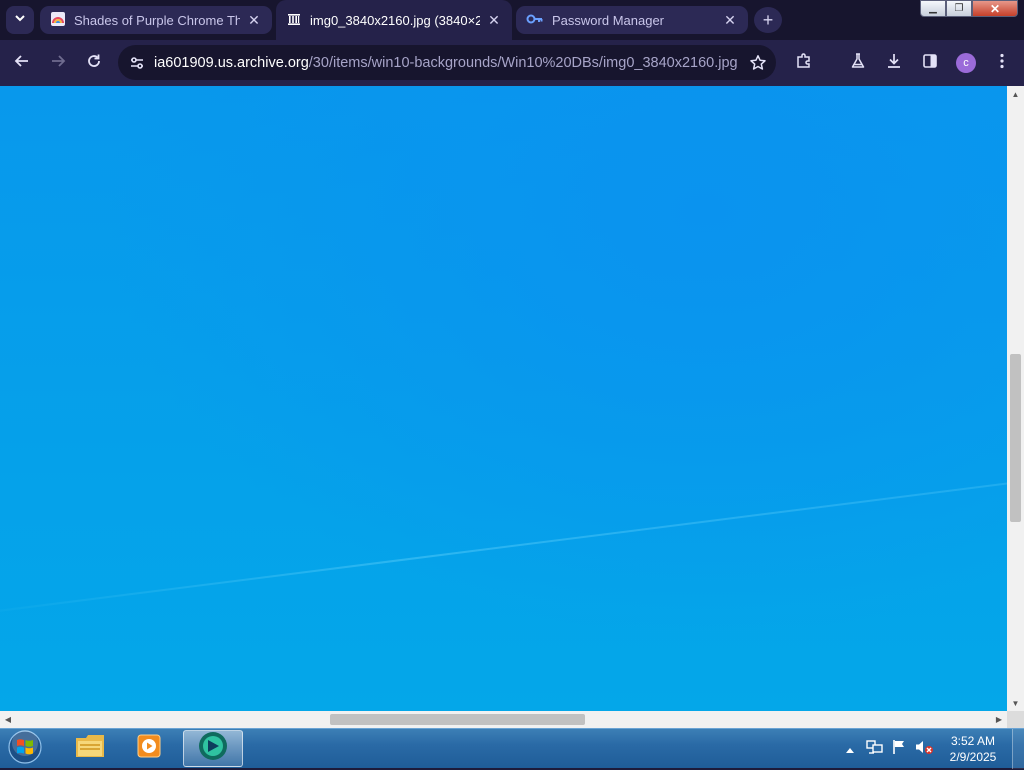  I want to click on window-controls: ▁ ❐ ✕, so click(969, 9).